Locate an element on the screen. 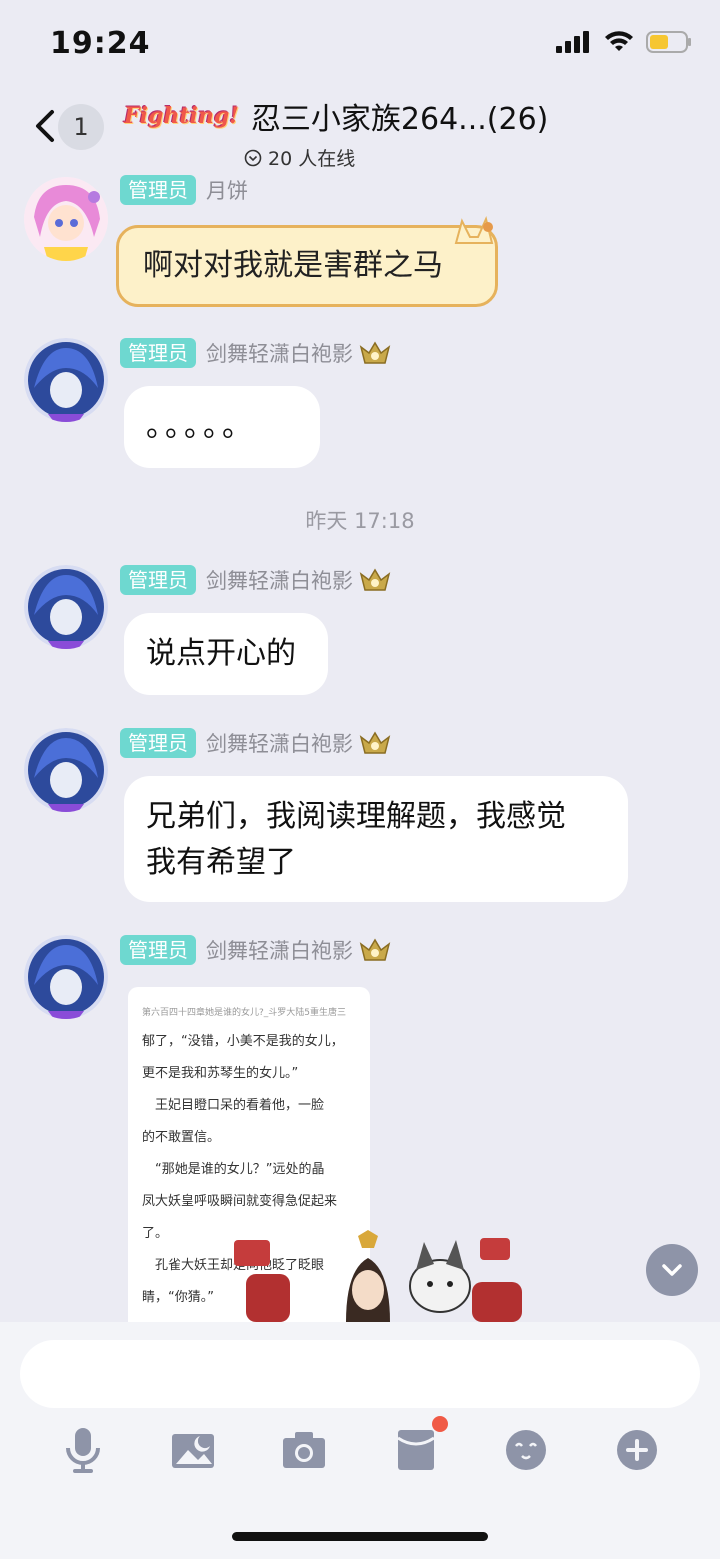 This screenshot has height=1559, width=720. emoji-button is located at coordinates (526, 1450).